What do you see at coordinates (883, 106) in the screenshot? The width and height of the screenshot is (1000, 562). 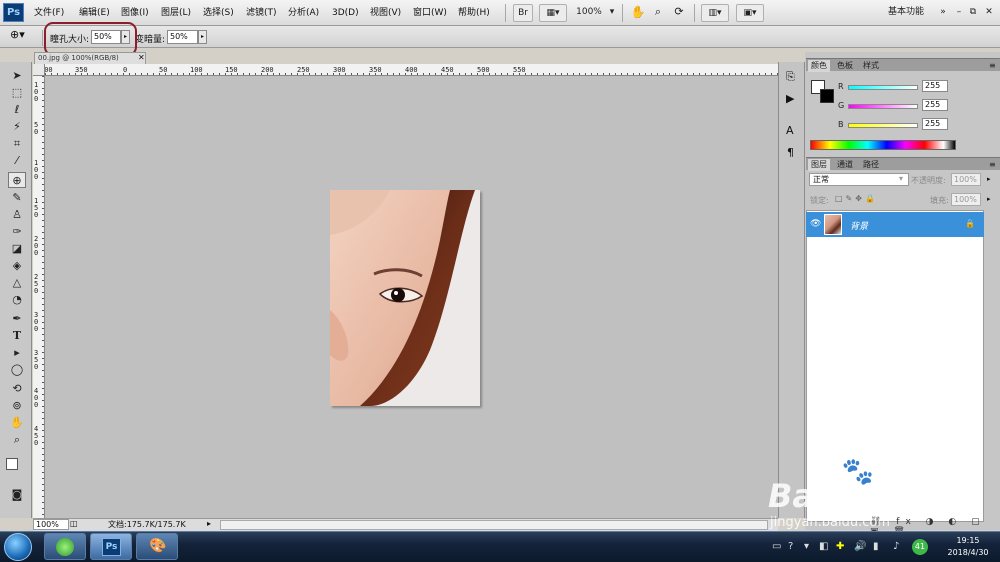 I see `green-slider` at bounding box center [883, 106].